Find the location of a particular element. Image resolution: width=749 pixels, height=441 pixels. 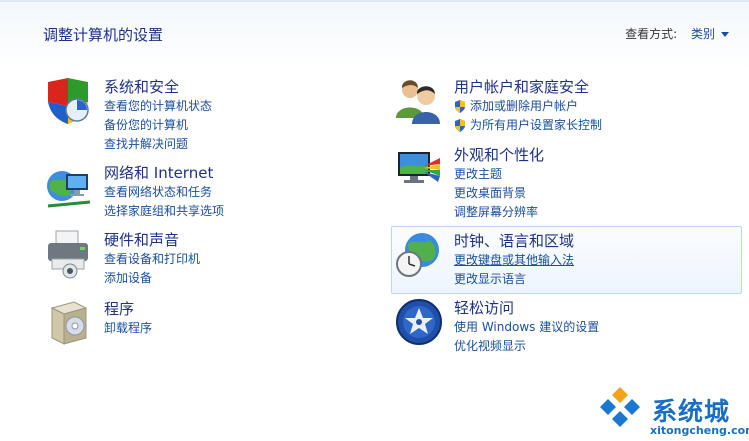

top-divider is located at coordinates (374, 1).